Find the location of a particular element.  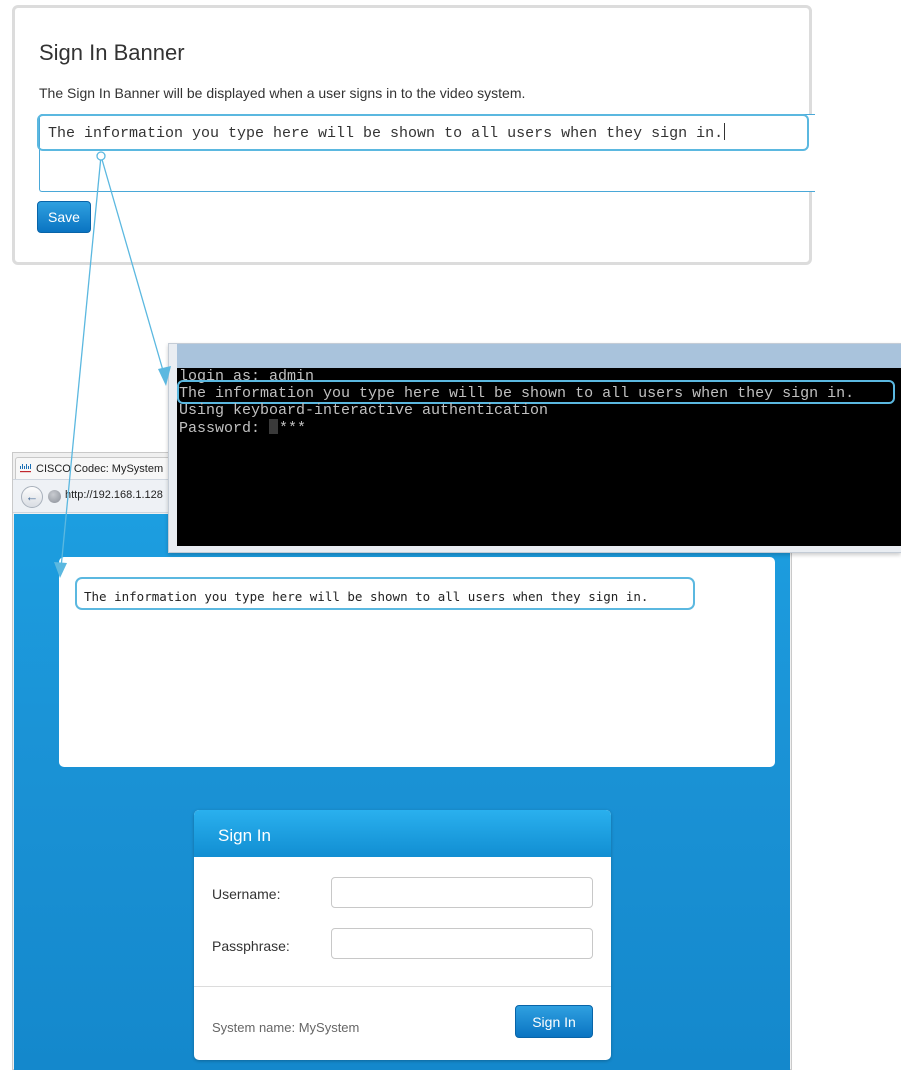

address-bar: http://192.168.1.128 is located at coordinates (114, 495).